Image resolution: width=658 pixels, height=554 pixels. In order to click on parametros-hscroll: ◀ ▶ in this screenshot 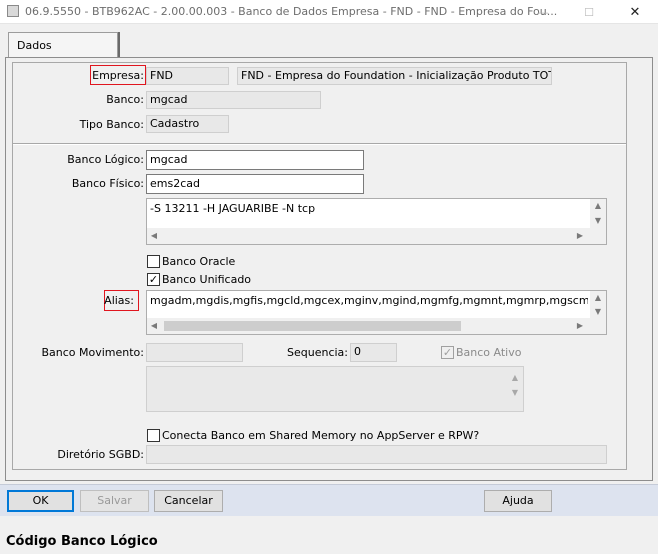, I will do `click(376, 236)`.